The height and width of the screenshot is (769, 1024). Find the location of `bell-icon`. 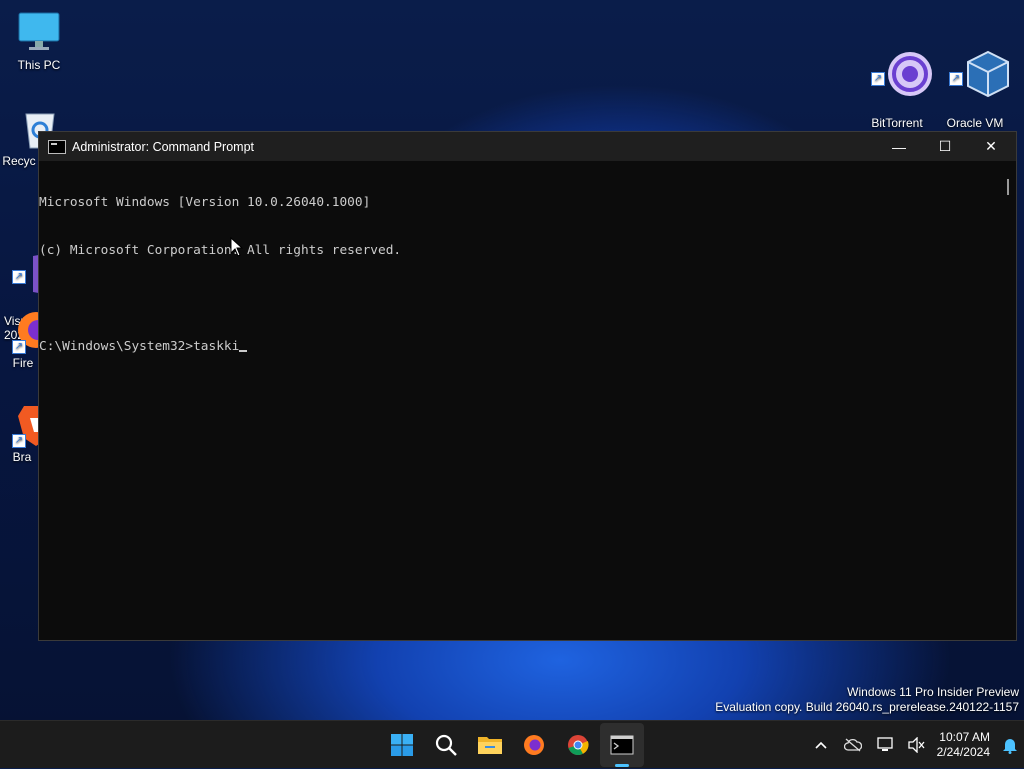

bell-icon is located at coordinates (1010, 746).